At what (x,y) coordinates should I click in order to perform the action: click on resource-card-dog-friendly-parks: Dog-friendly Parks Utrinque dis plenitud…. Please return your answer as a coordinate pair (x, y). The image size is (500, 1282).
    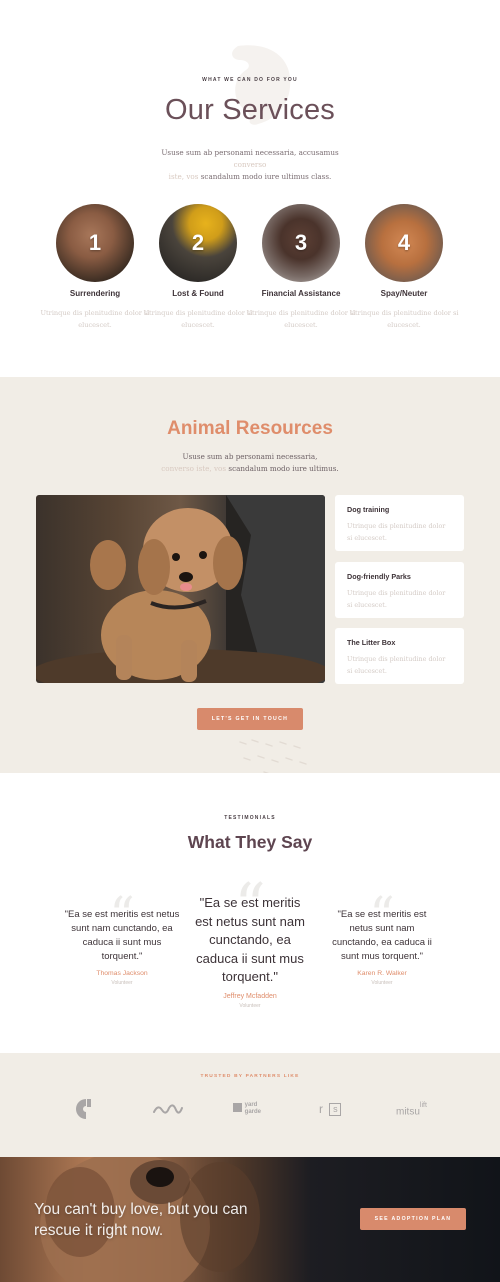
    Looking at the image, I should click on (399, 590).